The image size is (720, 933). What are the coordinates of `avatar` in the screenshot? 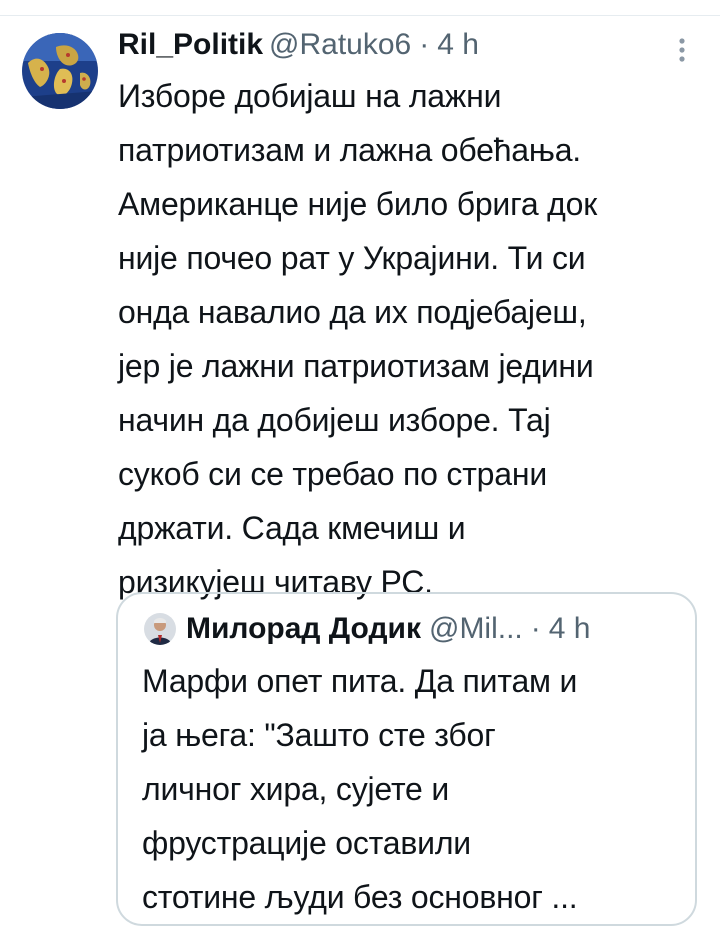 It's located at (60, 71).